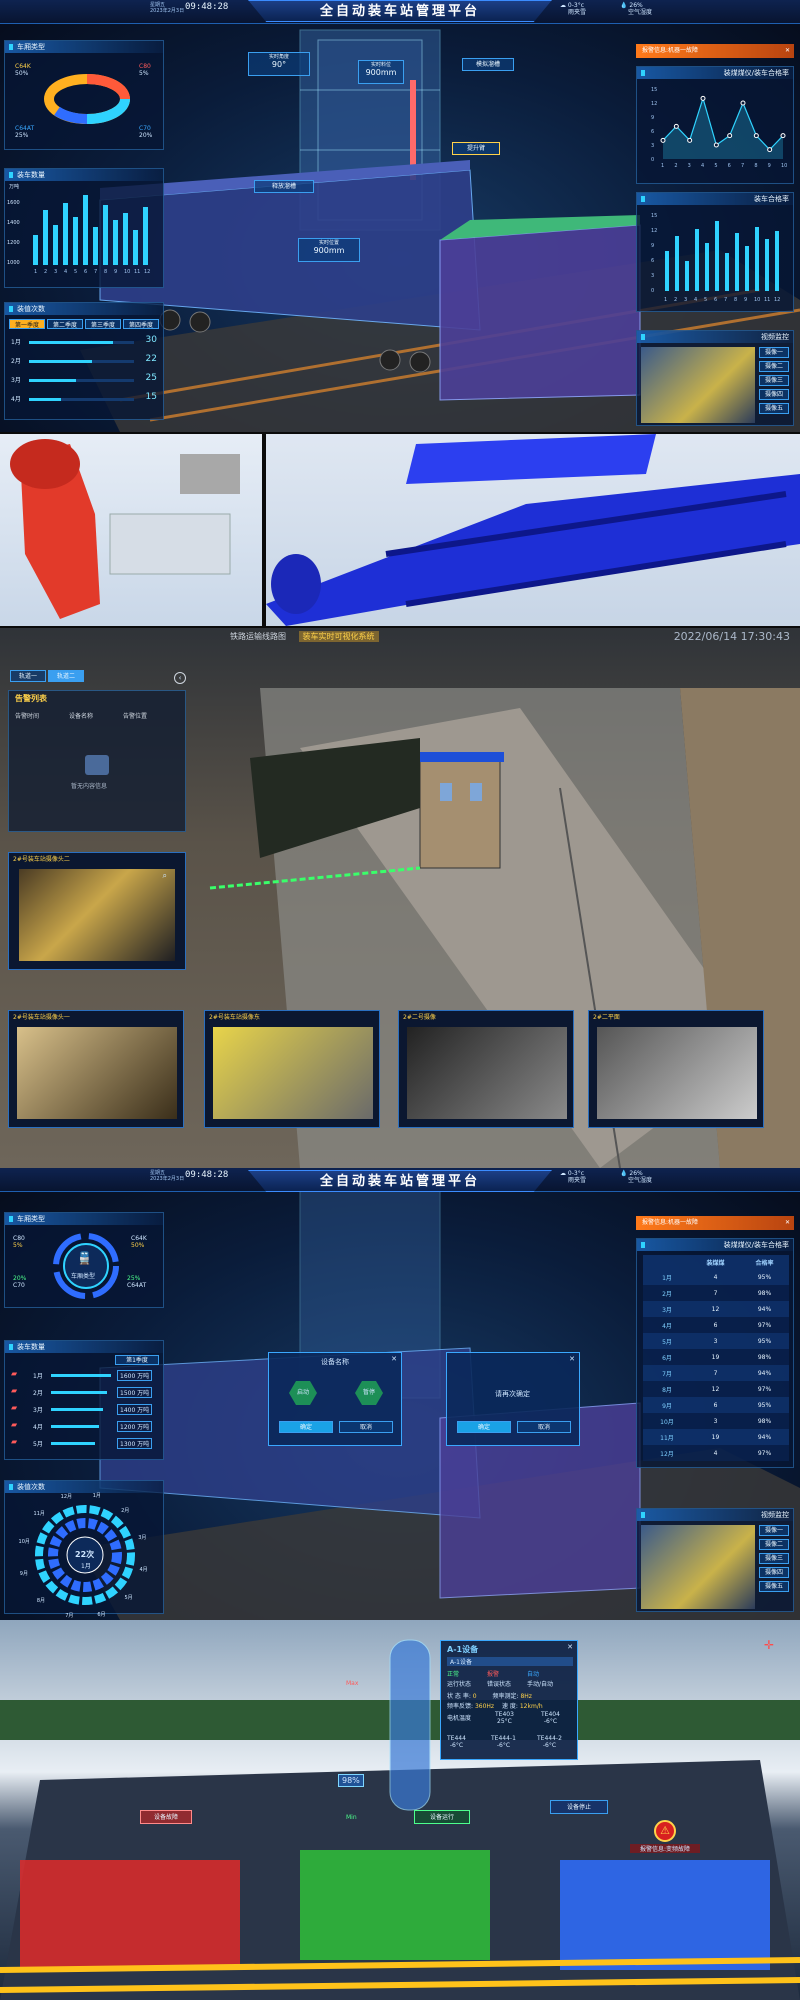  What do you see at coordinates (716, 1405) in the screenshot?
I see `table-row: 9月 6 95%` at bounding box center [716, 1405].